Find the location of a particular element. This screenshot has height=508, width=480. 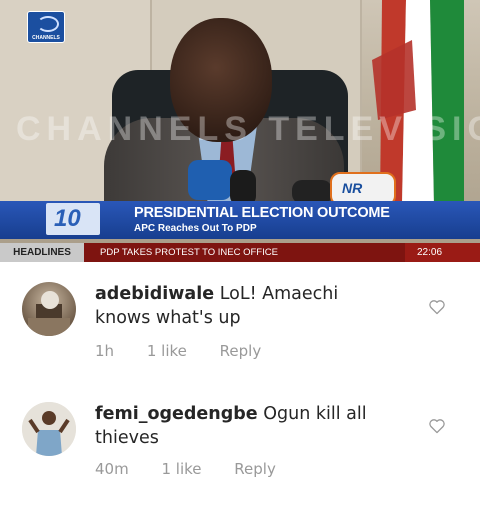

ticker-time: 22:06 is located at coordinates (442, 252).